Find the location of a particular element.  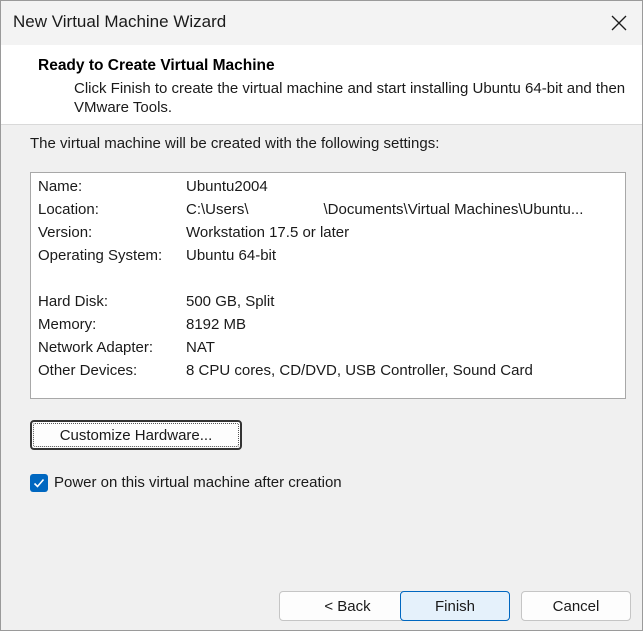

checkmark-icon is located at coordinates (39, 483).